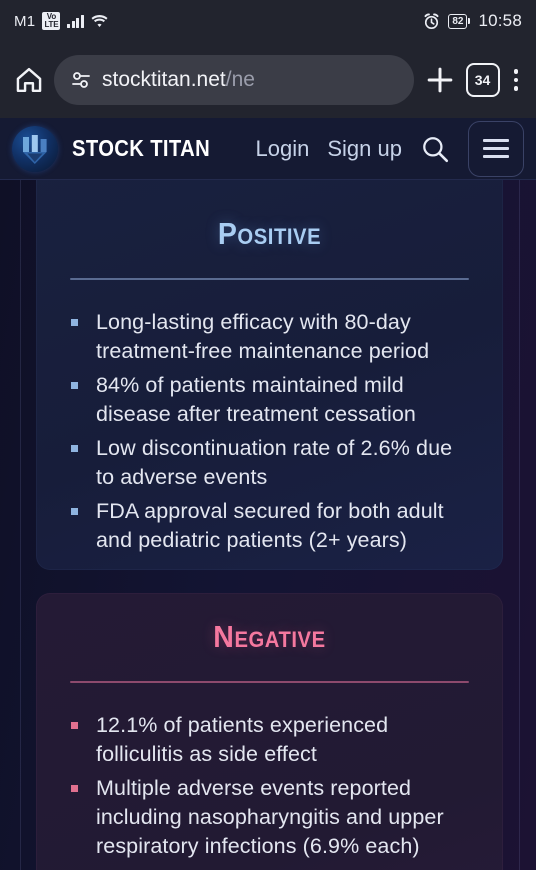  I want to click on browser-toolbar: stocktitan.net/ne 34, so click(268, 80).